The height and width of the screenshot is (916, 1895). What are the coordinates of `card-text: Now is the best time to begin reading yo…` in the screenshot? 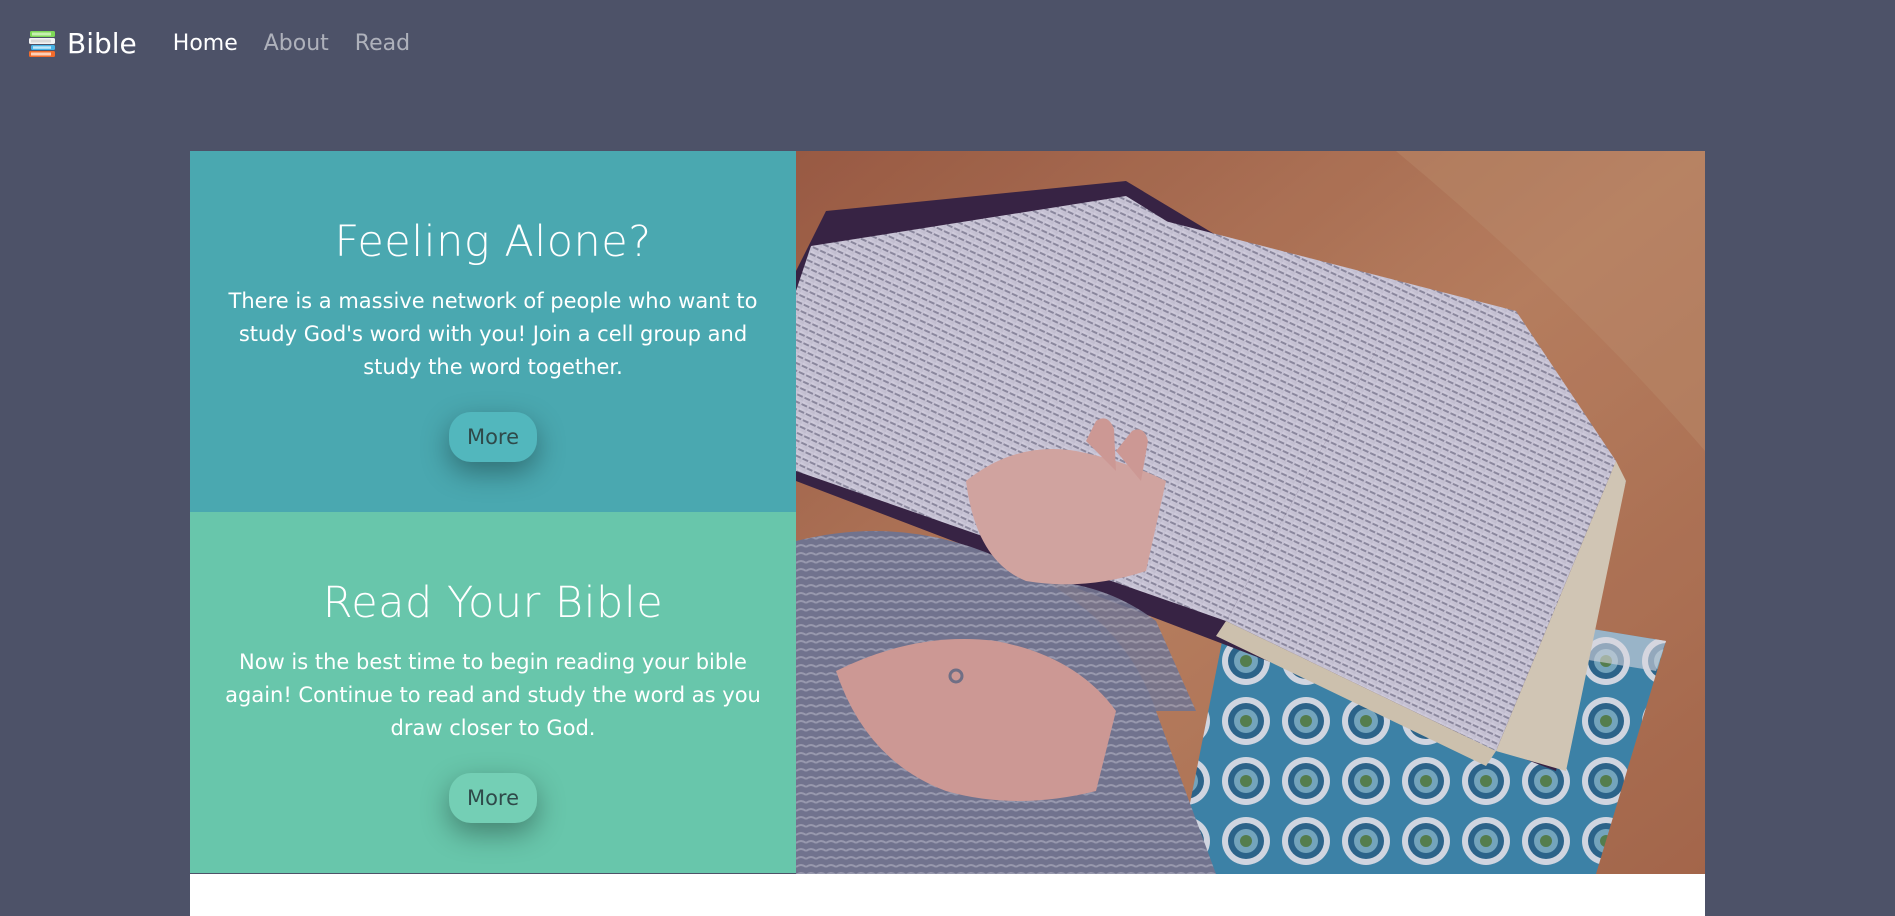 It's located at (493, 695).